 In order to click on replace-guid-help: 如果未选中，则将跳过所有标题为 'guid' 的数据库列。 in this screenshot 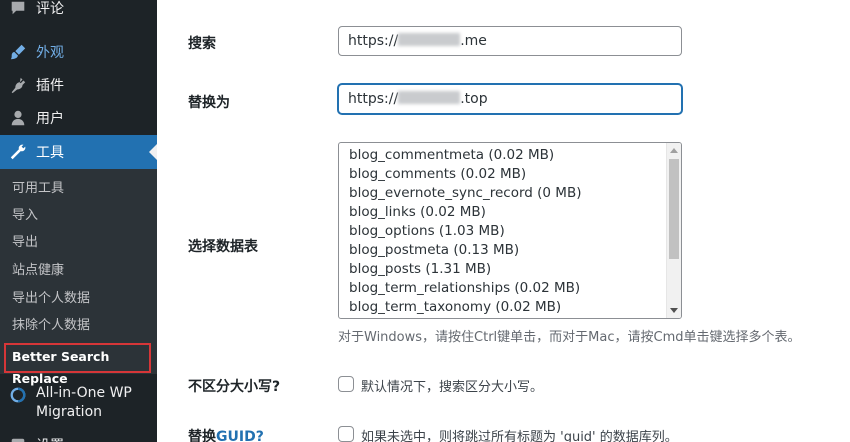, I will do `click(519, 436)`.